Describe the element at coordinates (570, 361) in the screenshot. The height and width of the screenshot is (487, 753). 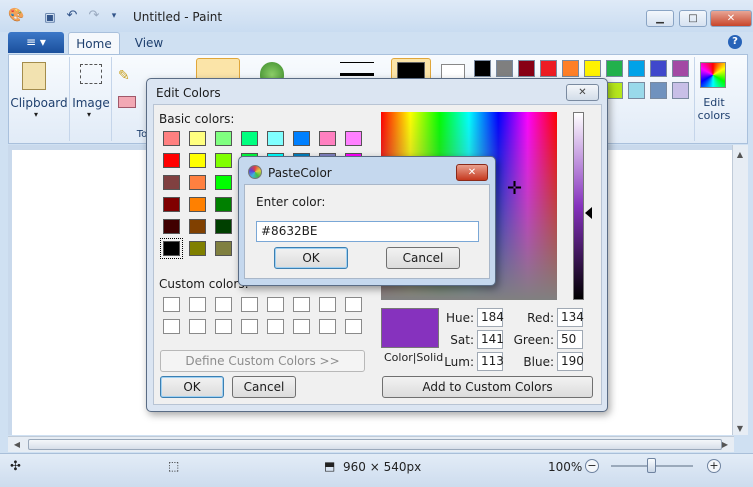
I see `blue-field: 190` at that location.